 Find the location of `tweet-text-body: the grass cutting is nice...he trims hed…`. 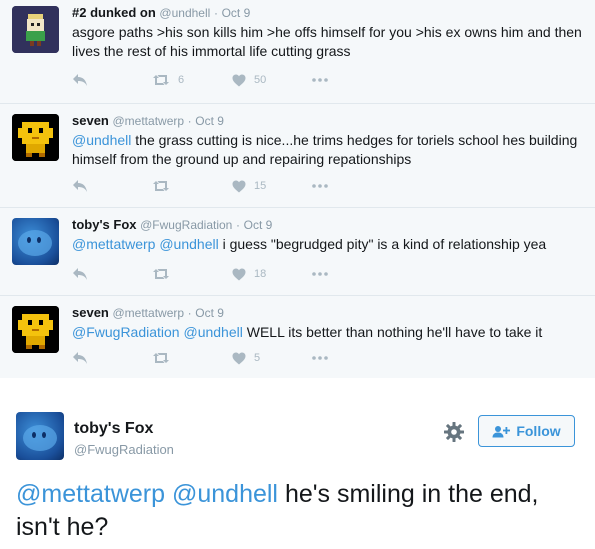

tweet-text-body: the grass cutting is nice...he trims hed… is located at coordinates (325, 149).